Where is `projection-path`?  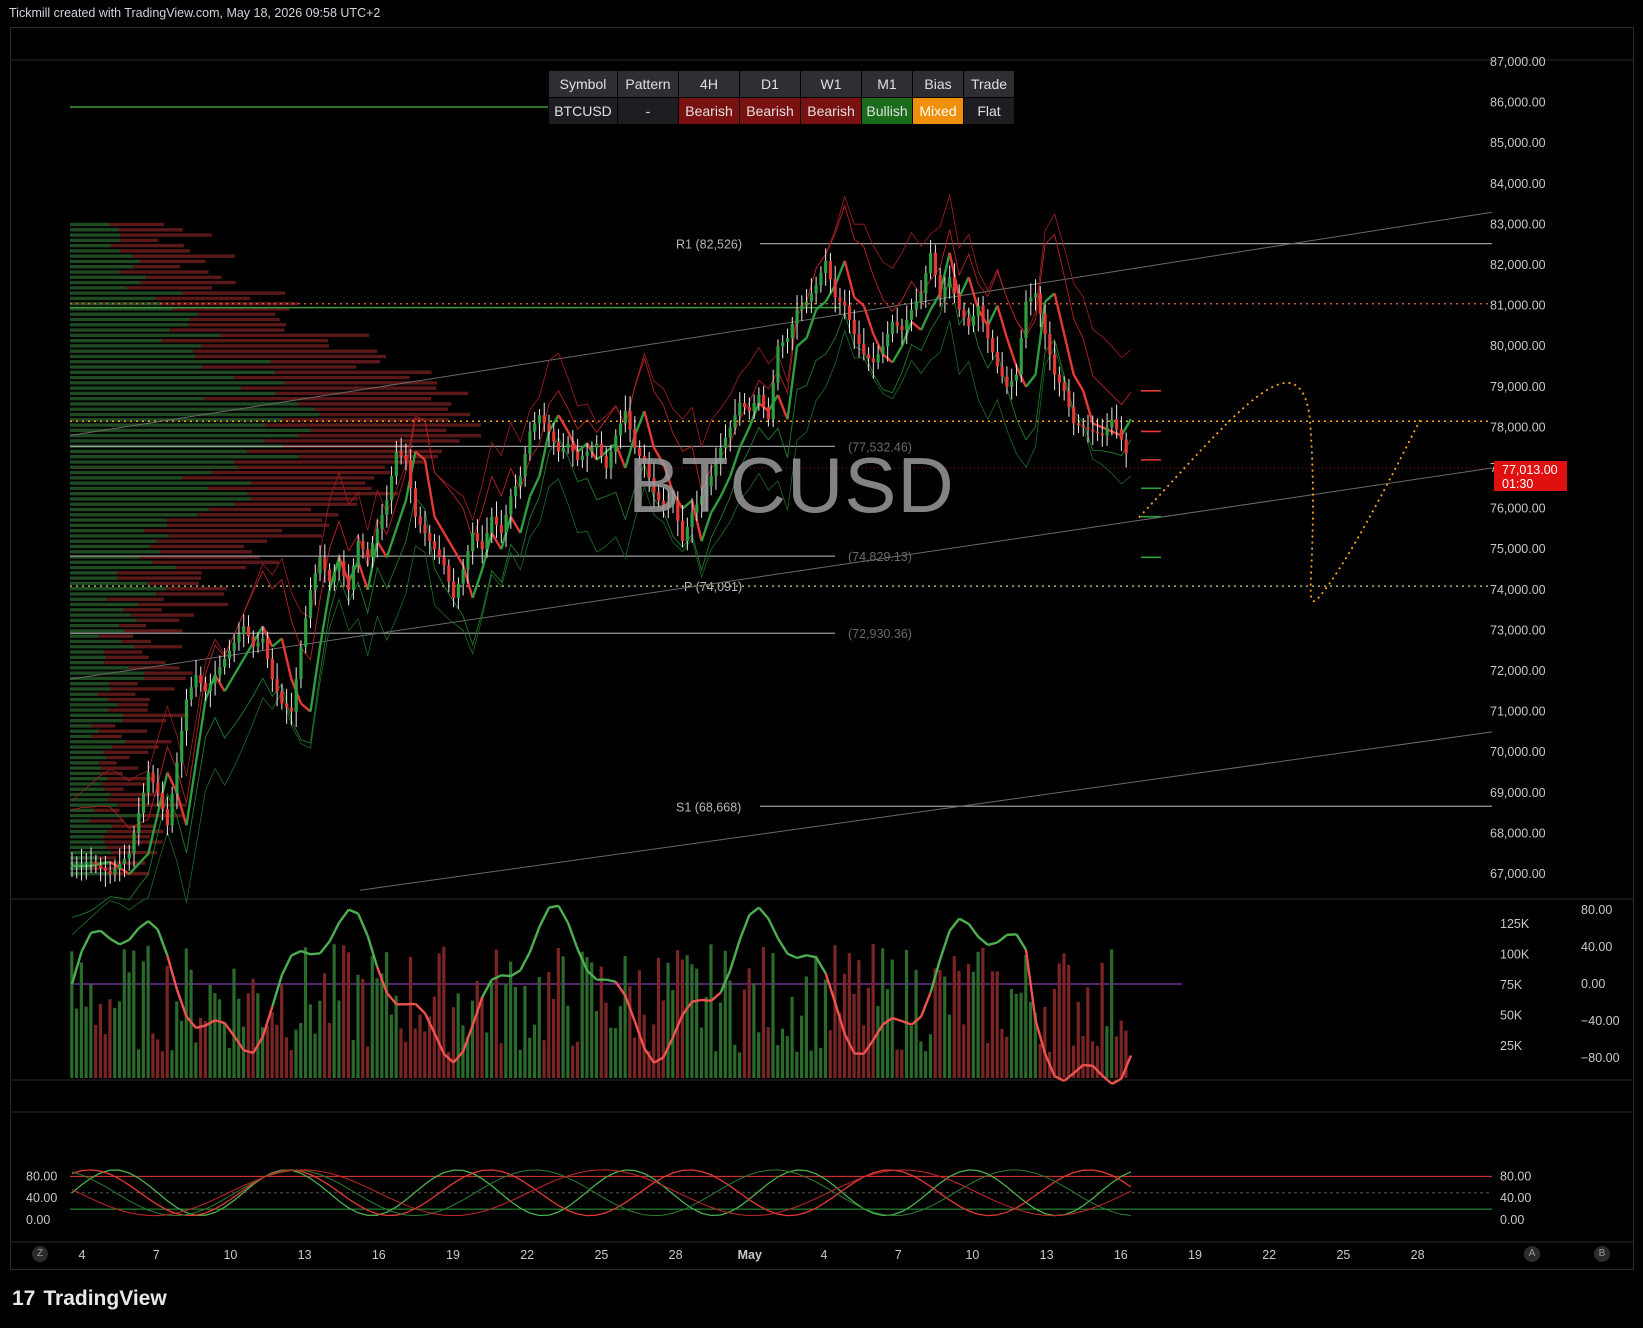 projection-path is located at coordinates (1279, 492).